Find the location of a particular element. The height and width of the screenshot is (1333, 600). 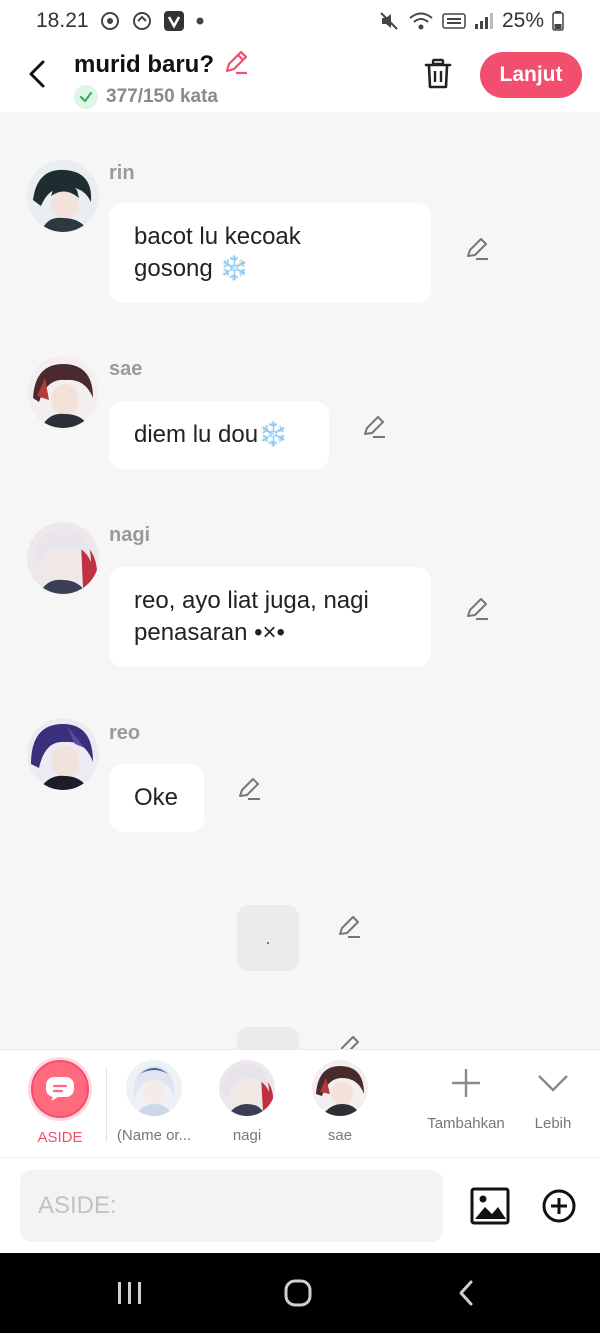

next-button: Lanjut is located at coordinates (531, 75).